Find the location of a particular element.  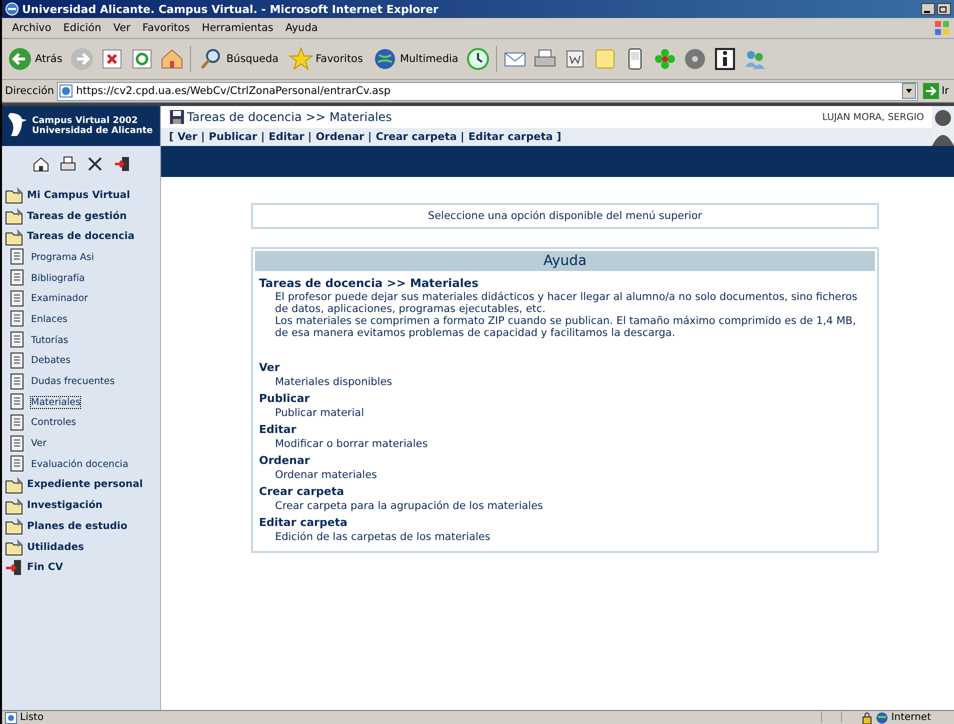

sidebar-link: Tutorías is located at coordinates (49, 340).